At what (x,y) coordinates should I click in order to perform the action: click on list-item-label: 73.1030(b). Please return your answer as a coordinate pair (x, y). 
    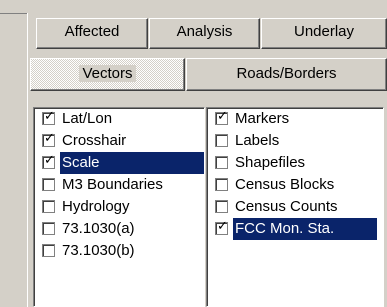
    Looking at the image, I should click on (98, 250).